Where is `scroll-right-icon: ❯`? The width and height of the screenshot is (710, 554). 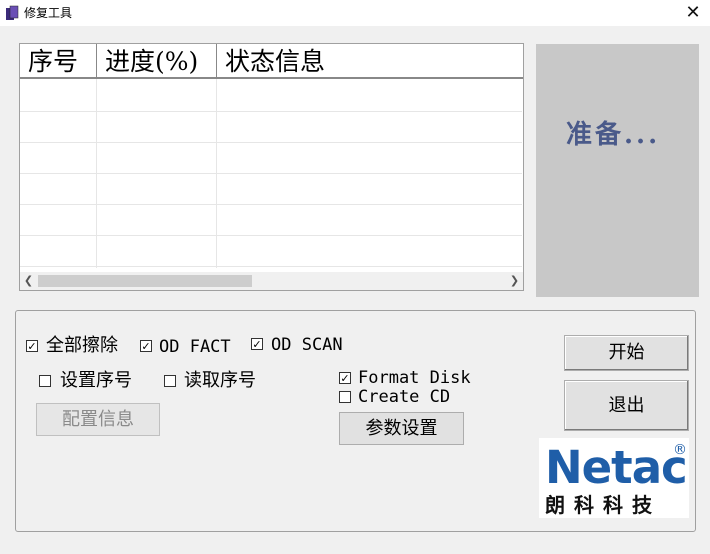
scroll-right-icon: ❯ is located at coordinates (514, 281).